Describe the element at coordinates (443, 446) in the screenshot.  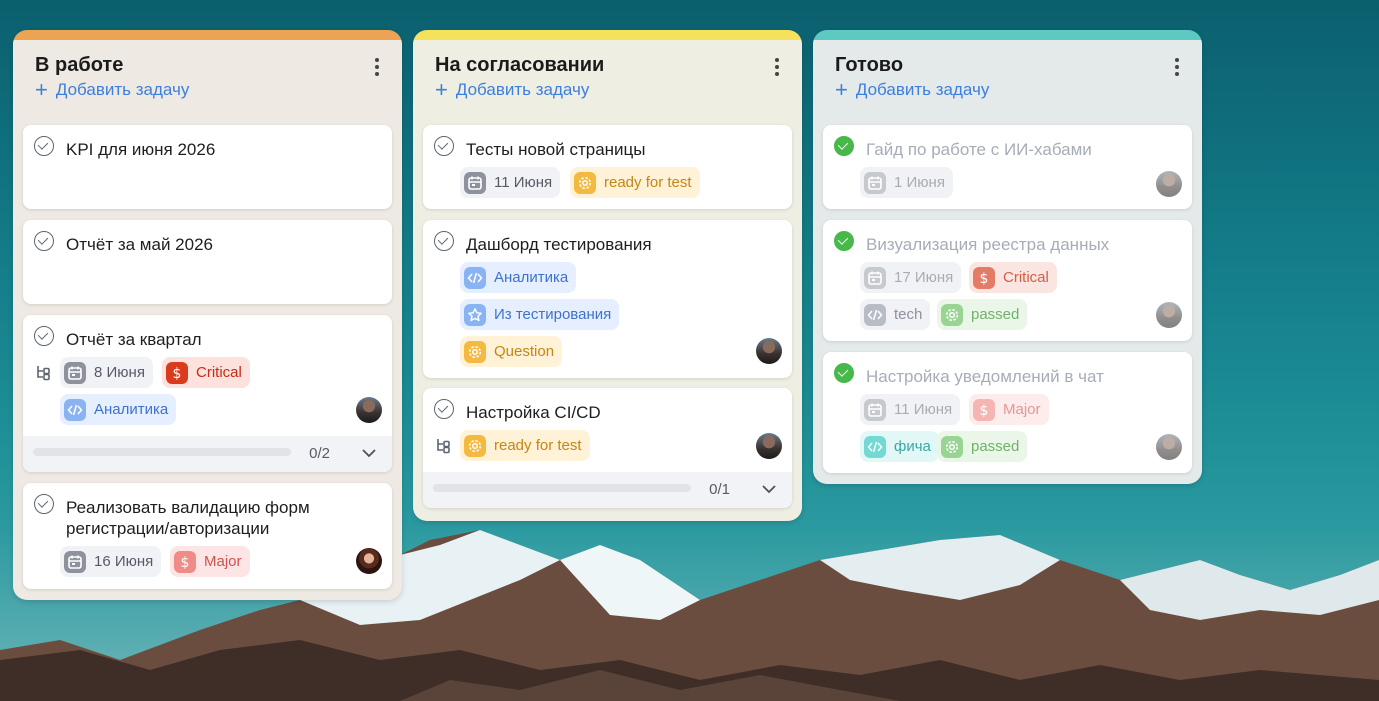
I see `subtasks-icon` at that location.